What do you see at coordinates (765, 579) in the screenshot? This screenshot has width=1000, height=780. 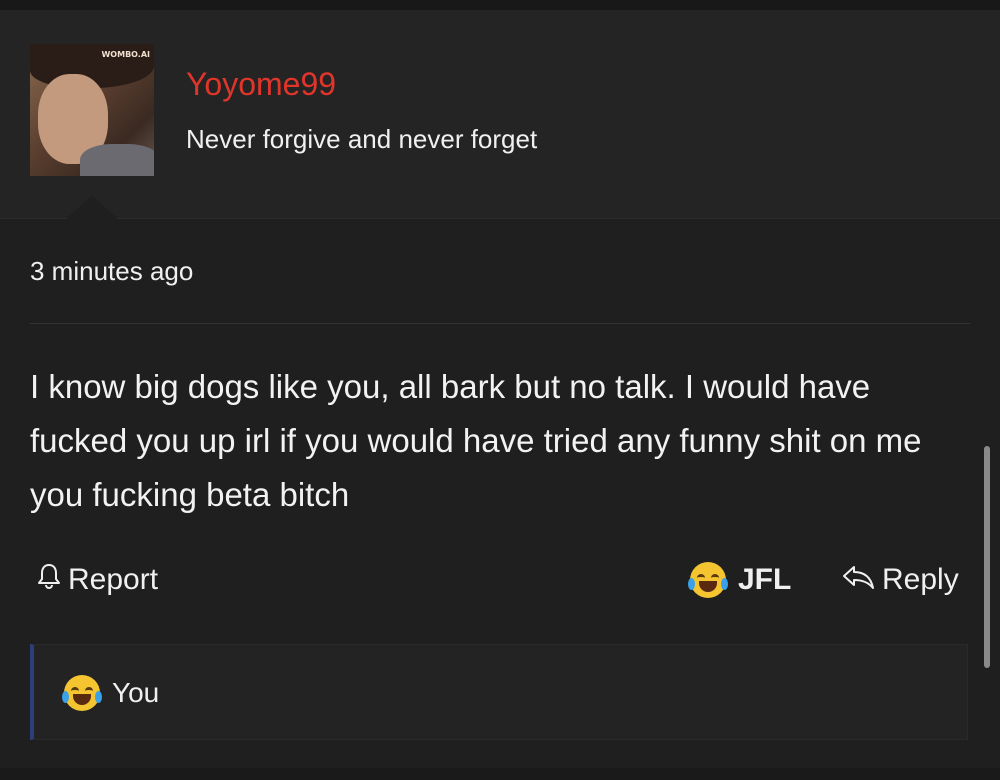 I see `jfl-label: JFL` at bounding box center [765, 579].